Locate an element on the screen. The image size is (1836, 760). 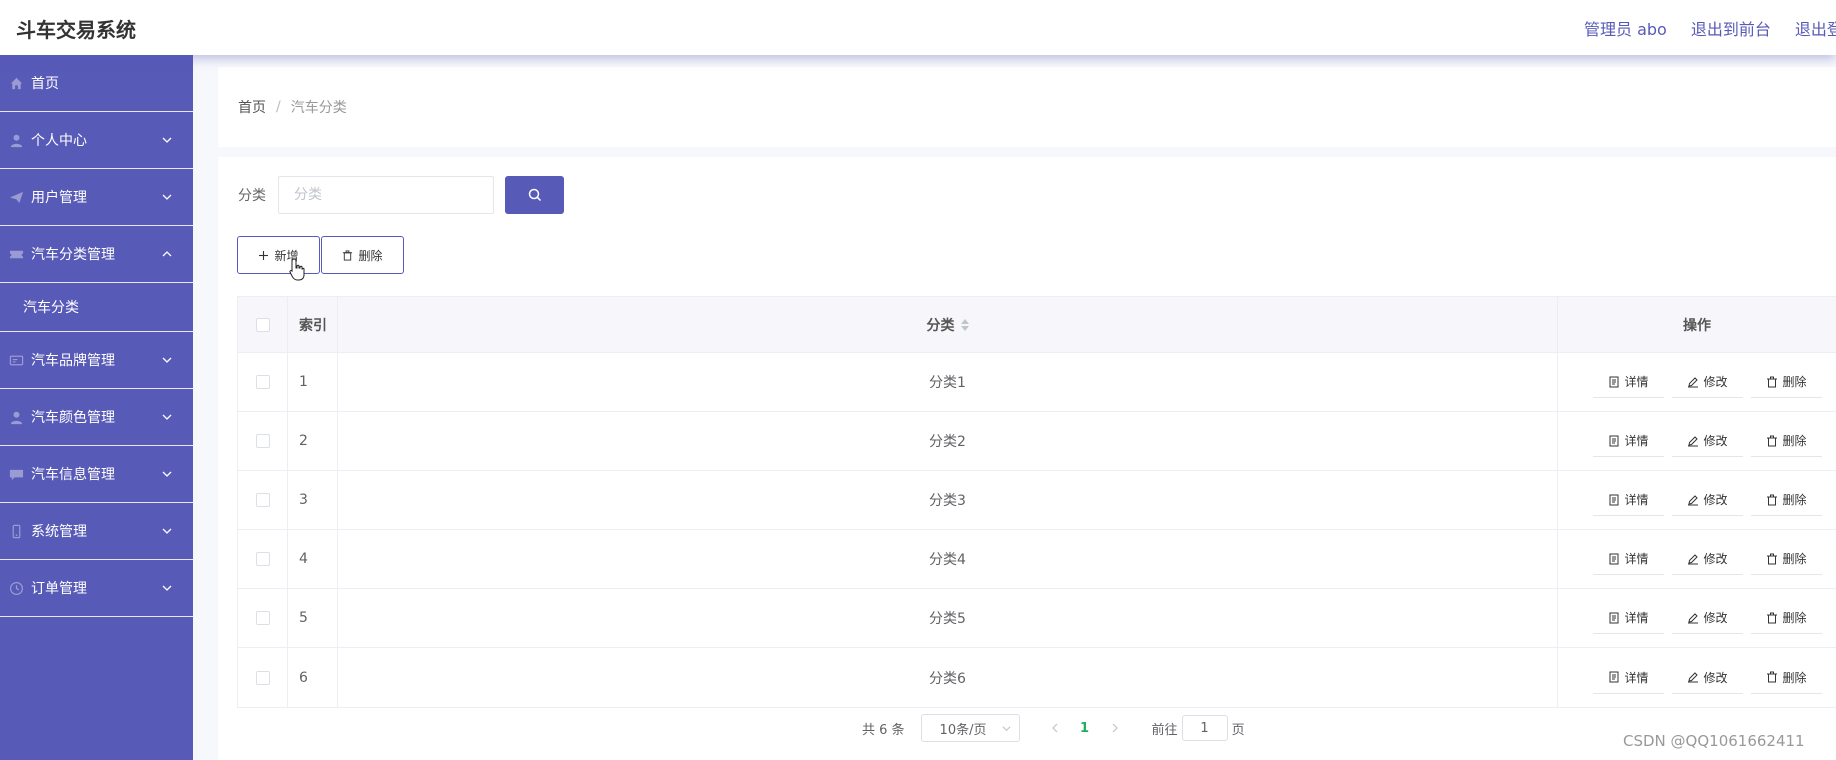
breadcrumb-home: 首页 is located at coordinates (252, 107).